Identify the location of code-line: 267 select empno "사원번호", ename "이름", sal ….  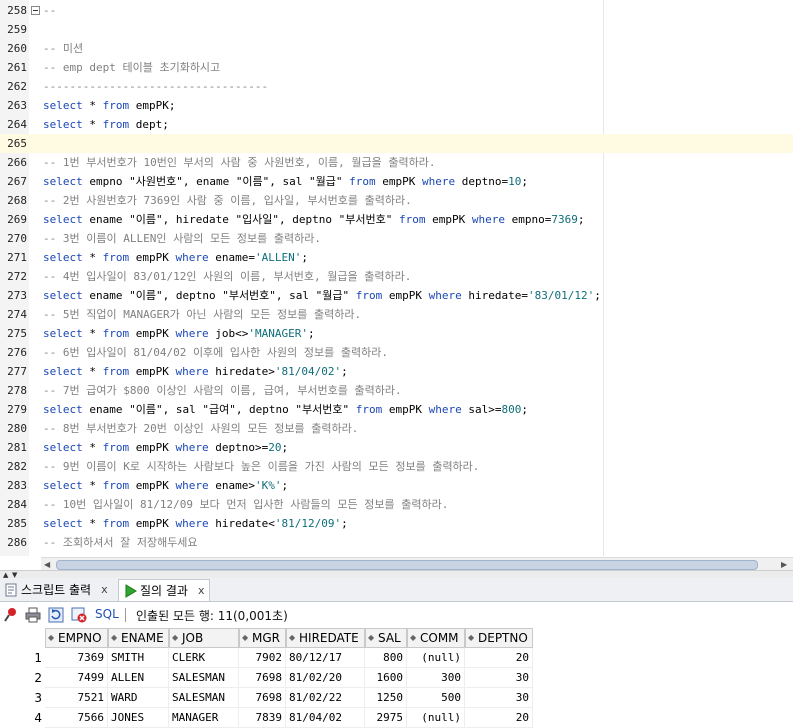
(396, 181).